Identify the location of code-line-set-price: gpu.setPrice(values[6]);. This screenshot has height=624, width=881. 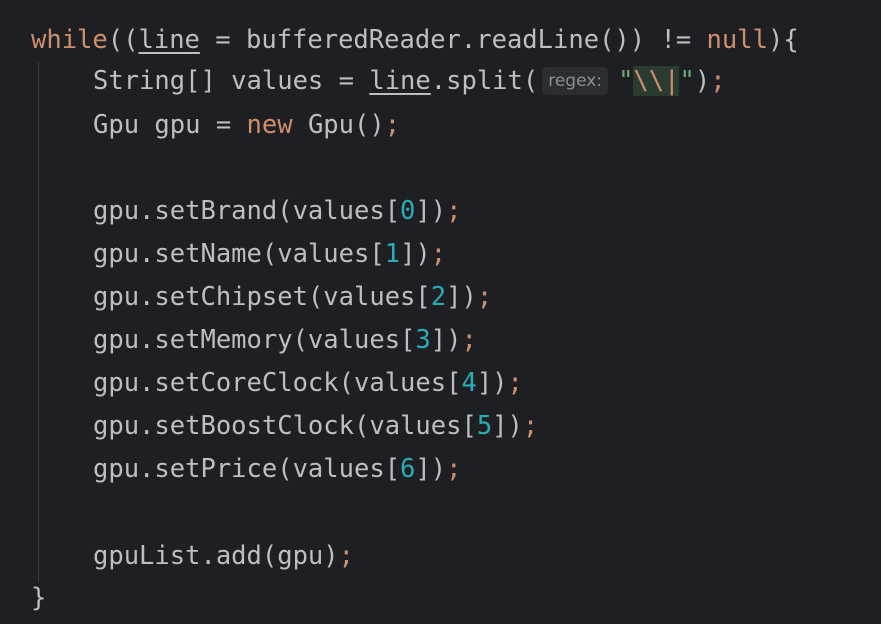
(277, 469).